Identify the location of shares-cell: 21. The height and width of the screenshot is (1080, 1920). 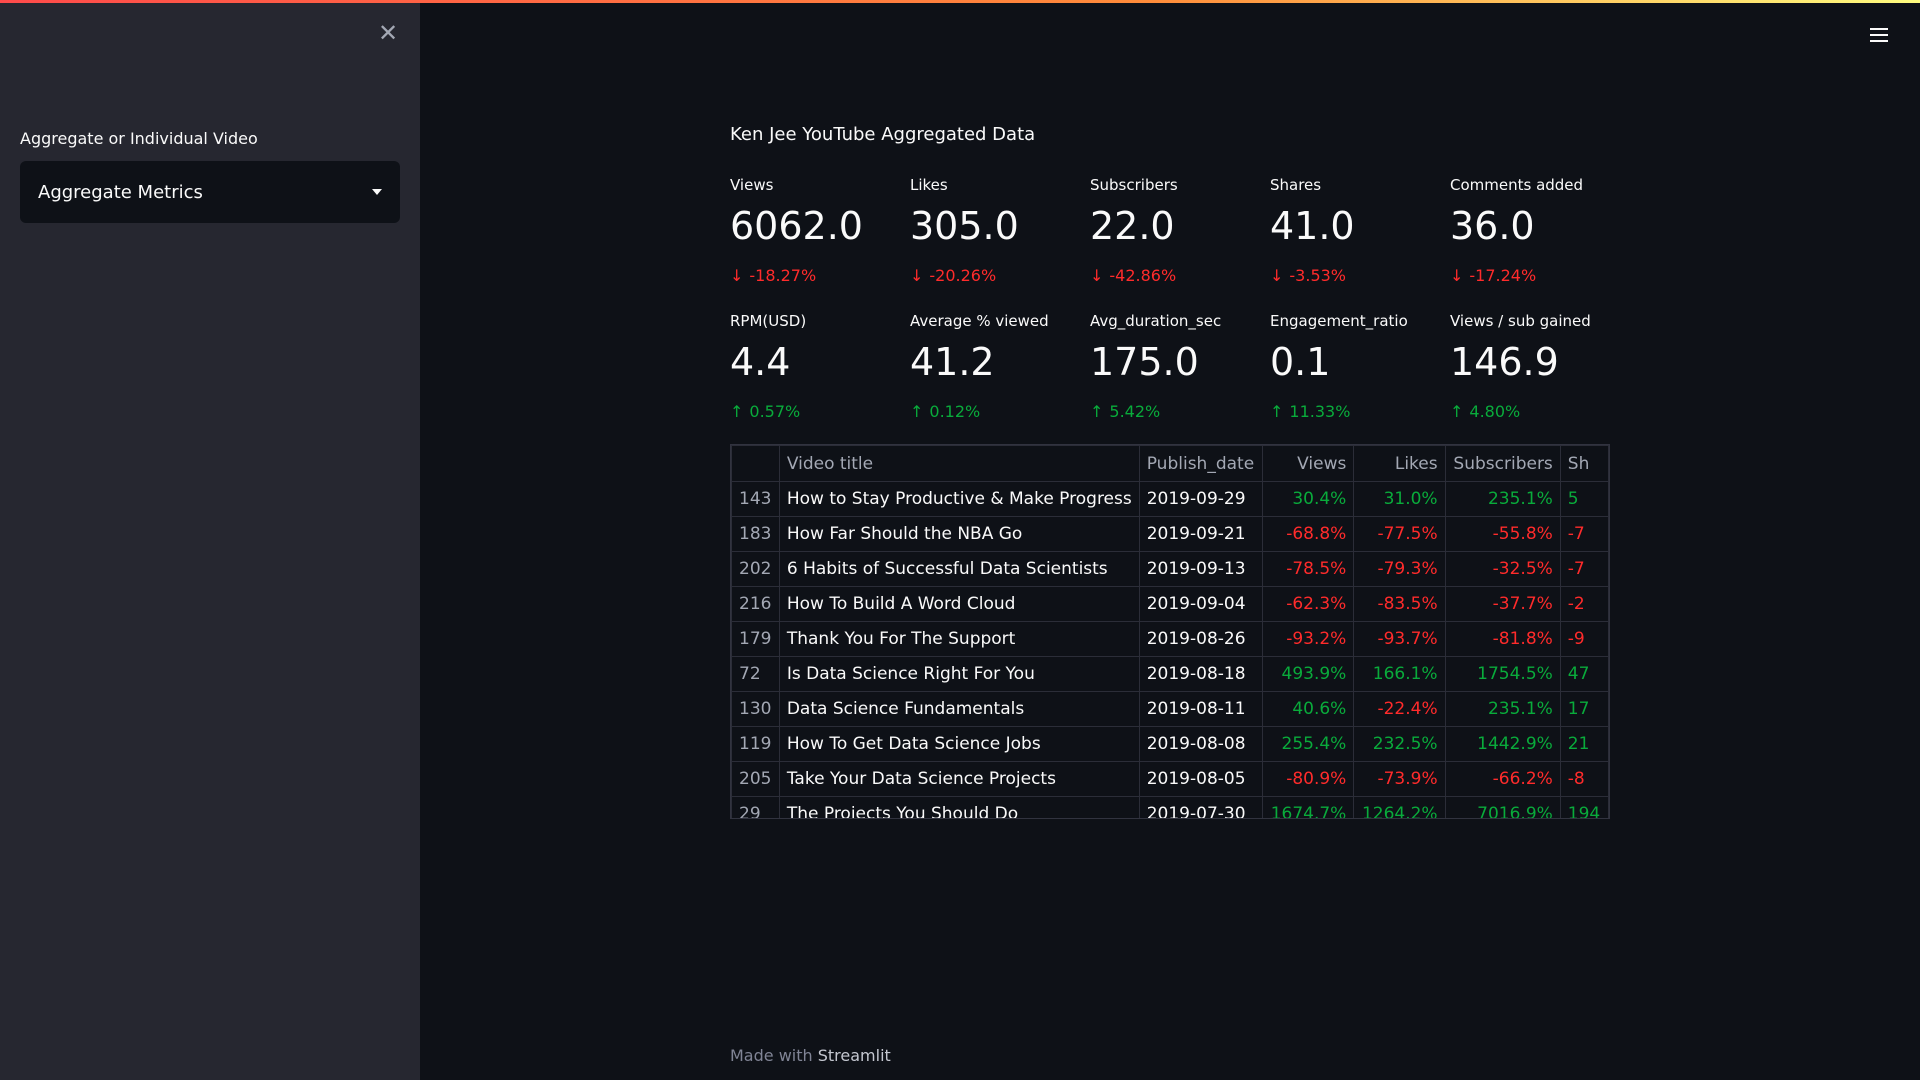
(1584, 744).